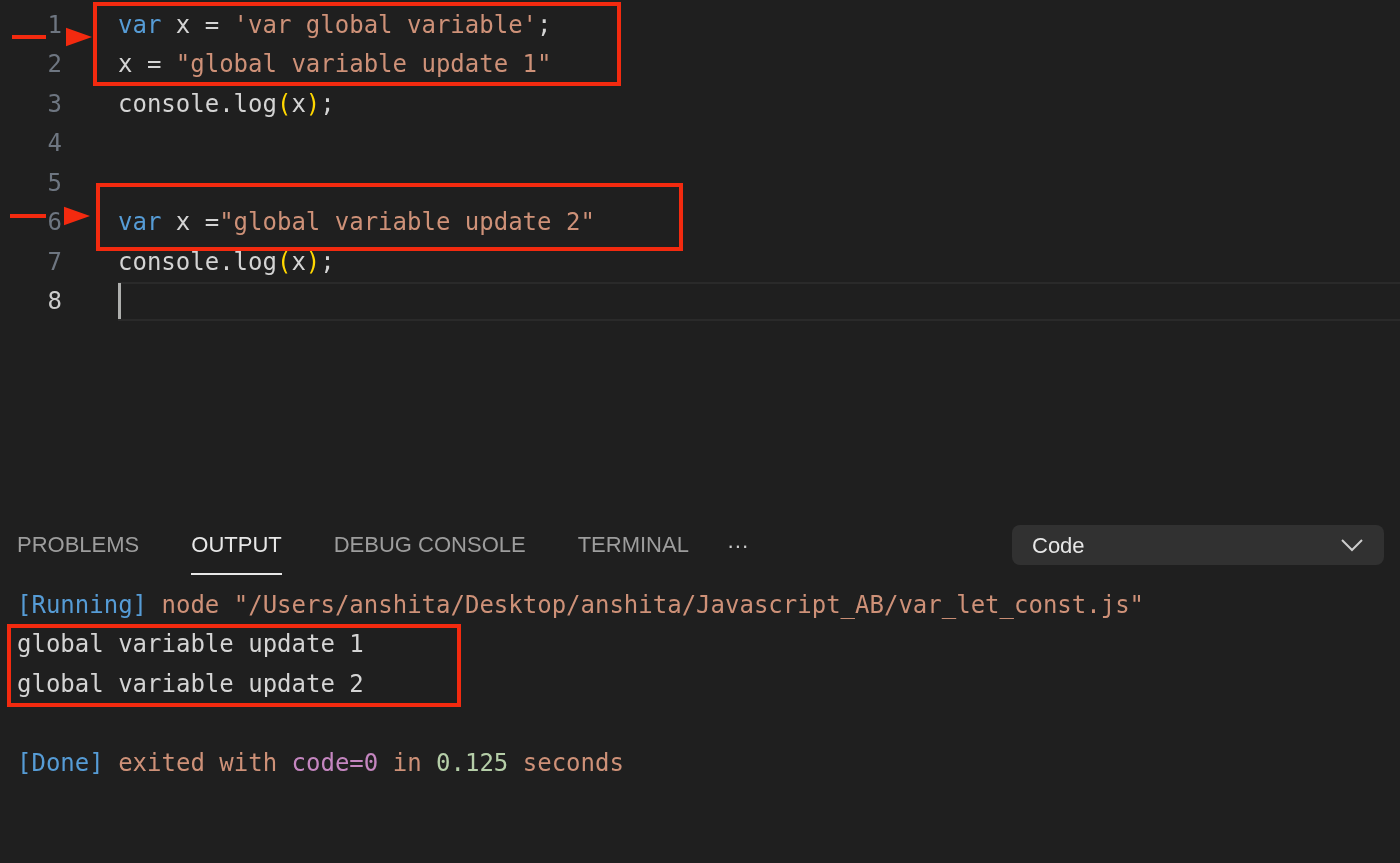 This screenshot has width=1400, height=863. Describe the element at coordinates (1198, 545) in the screenshot. I see `output-channel-dropdown: Code` at that location.